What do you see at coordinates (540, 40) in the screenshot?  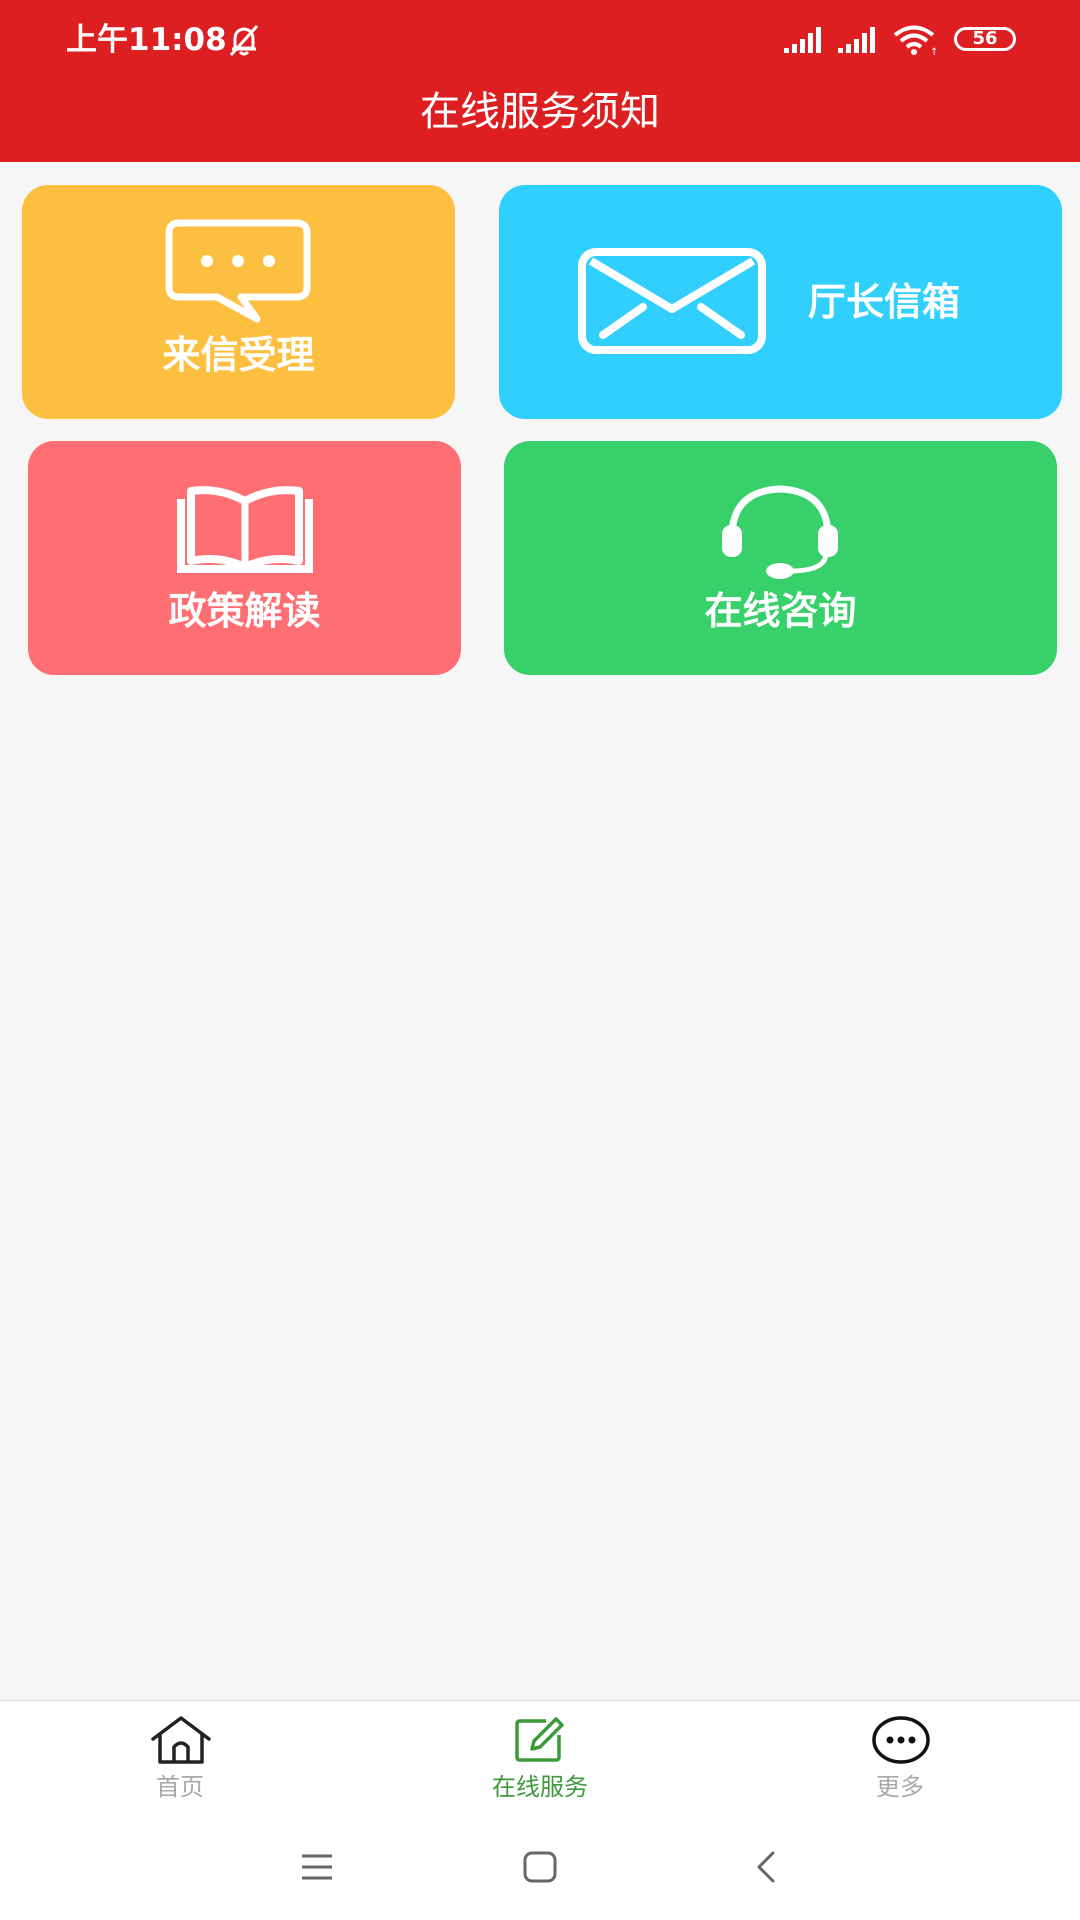 I see `status-bar: 上午11:08 ↑↓ 56` at bounding box center [540, 40].